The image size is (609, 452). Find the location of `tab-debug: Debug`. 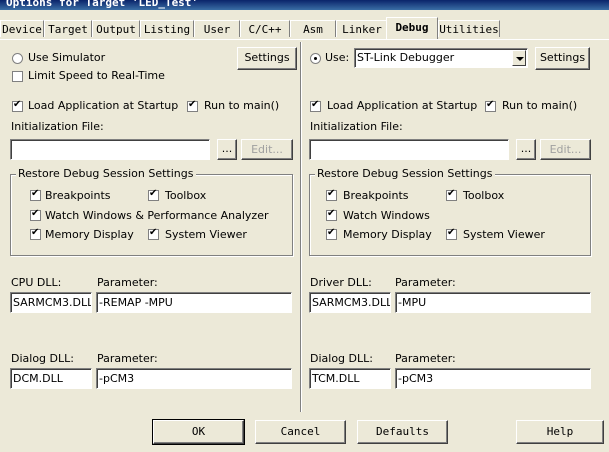

tab-debug: Debug is located at coordinates (412, 28).